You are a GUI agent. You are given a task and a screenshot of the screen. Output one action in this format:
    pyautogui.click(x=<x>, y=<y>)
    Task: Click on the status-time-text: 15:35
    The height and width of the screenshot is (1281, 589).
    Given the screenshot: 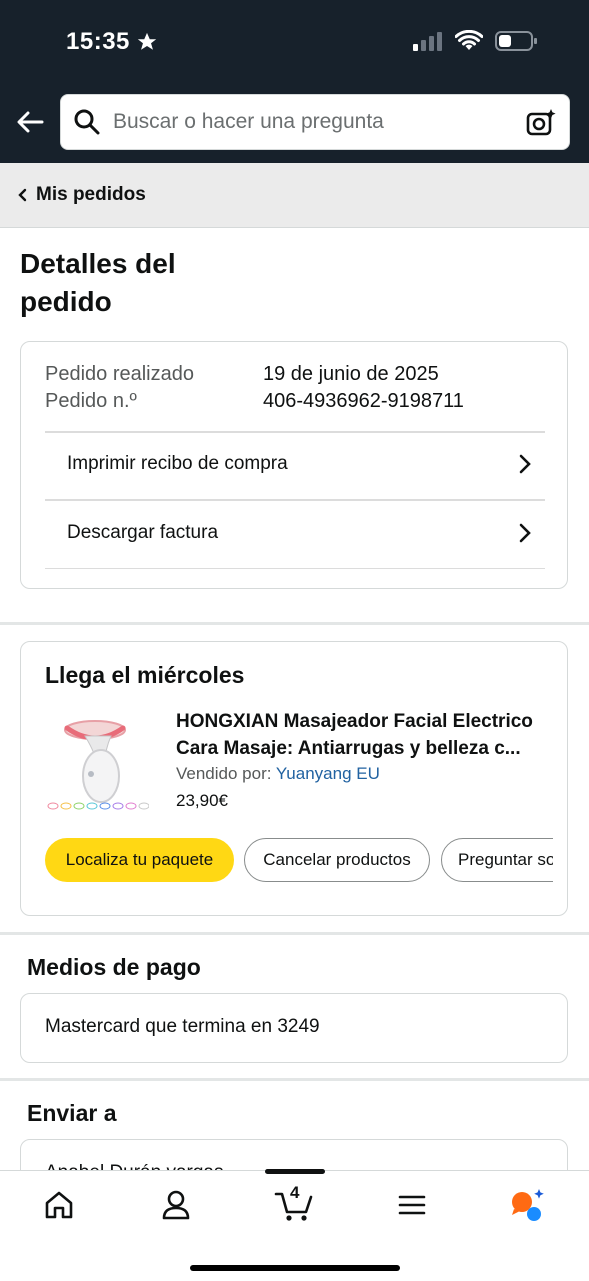 What is the action you would take?
    pyautogui.click(x=98, y=41)
    